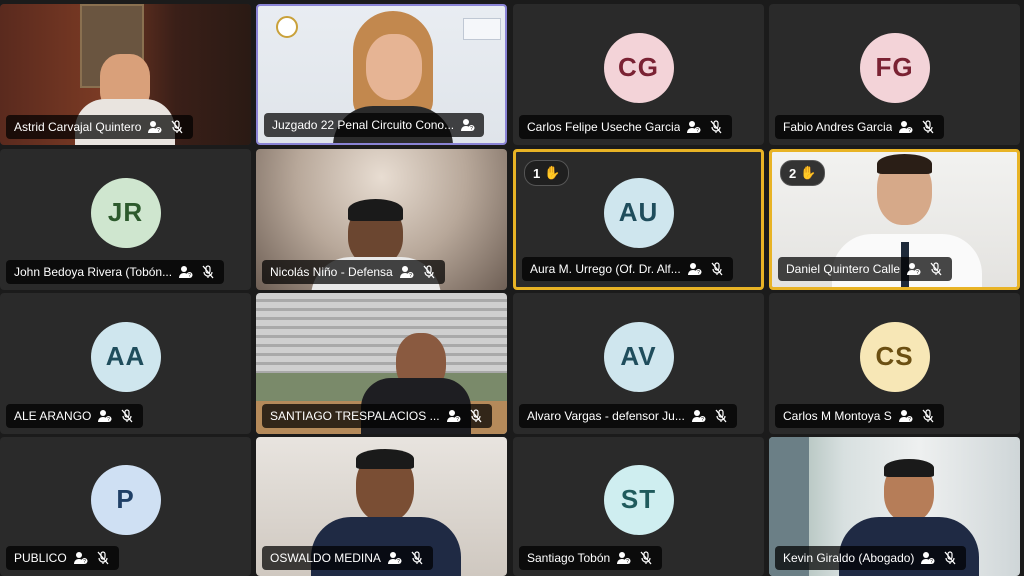  I want to click on participant-name: Nicolás Niño - Defensa, so click(331, 272).